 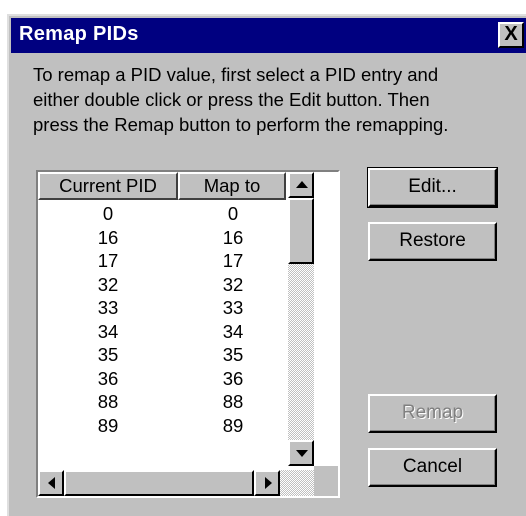 I want to click on map-to-cell: 36, so click(x=233, y=378).